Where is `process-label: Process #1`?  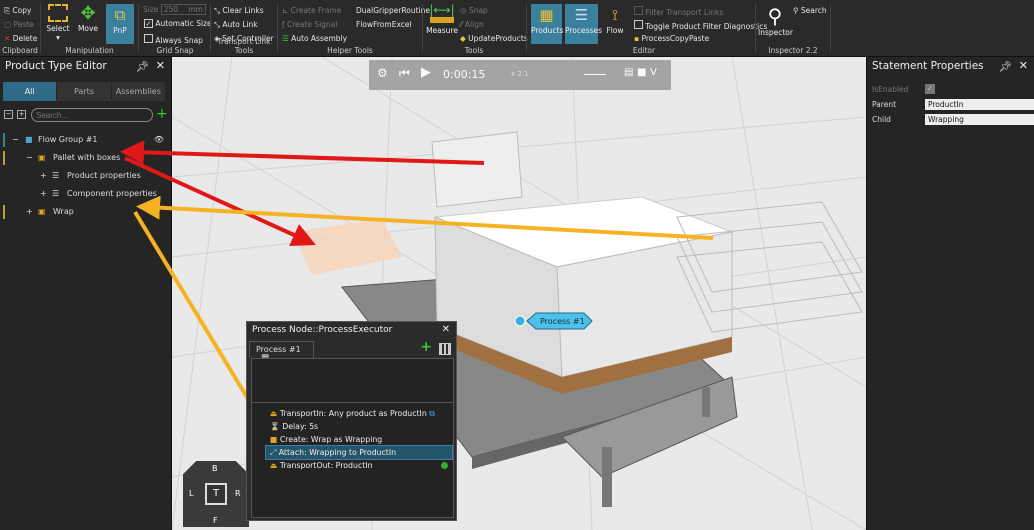
process-label: Process #1 is located at coordinates (562, 321).